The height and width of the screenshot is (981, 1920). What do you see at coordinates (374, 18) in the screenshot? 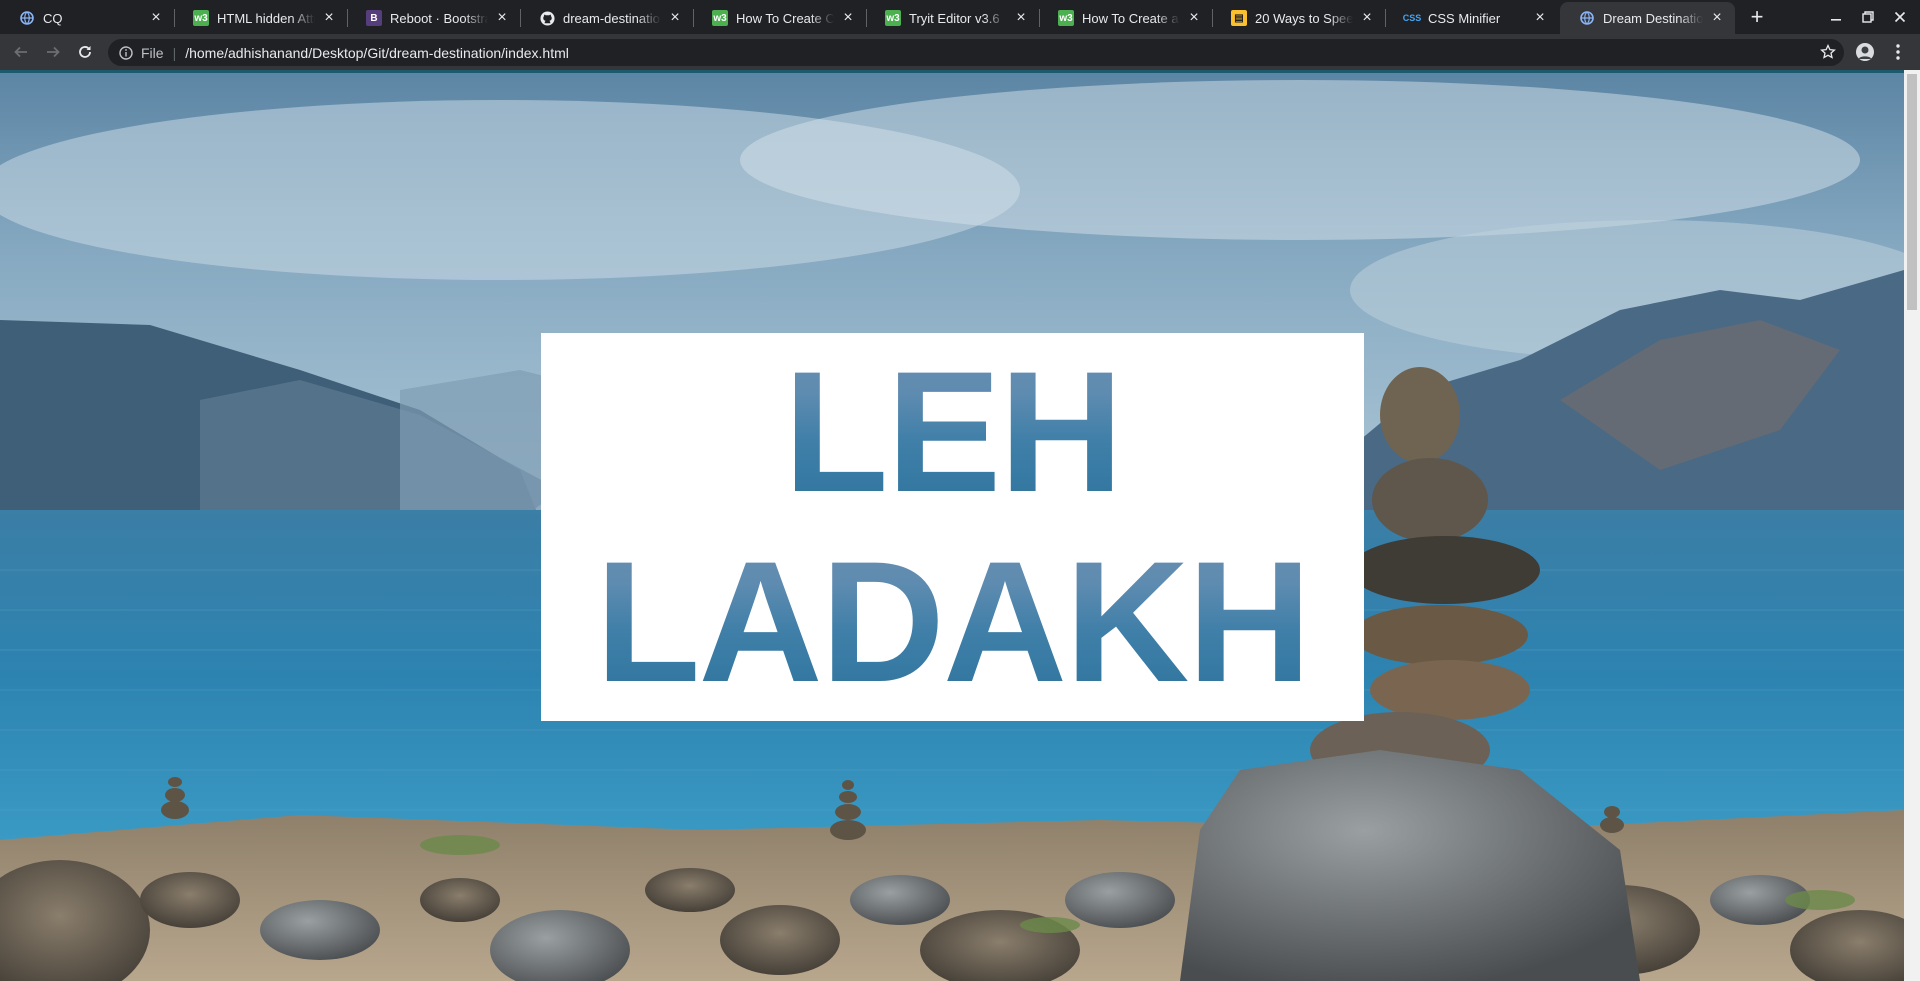
I see `bootstrap-icon: B` at bounding box center [374, 18].